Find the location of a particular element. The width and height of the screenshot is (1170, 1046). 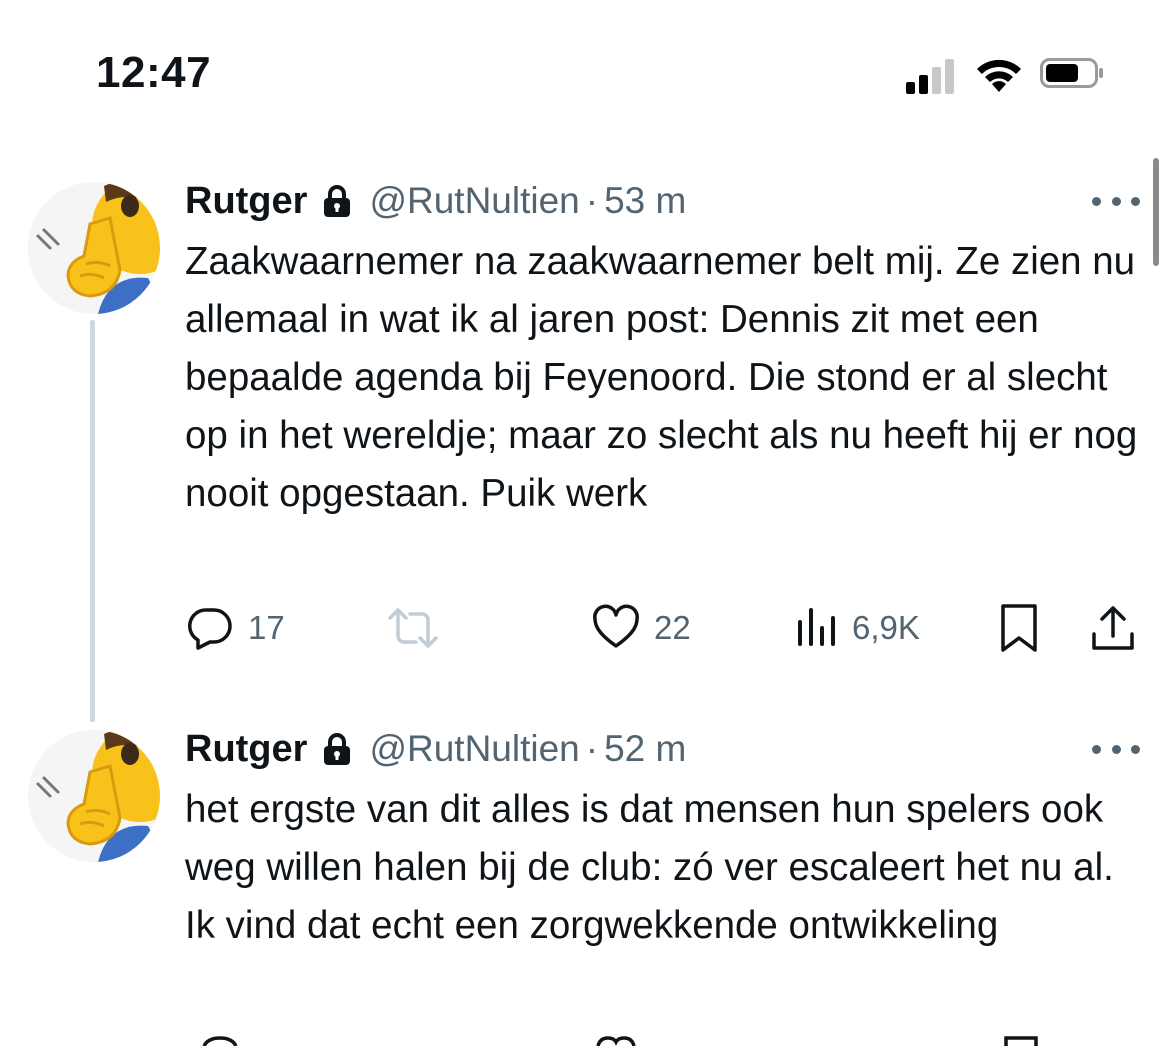

reply-button is located at coordinates (220, 1041).